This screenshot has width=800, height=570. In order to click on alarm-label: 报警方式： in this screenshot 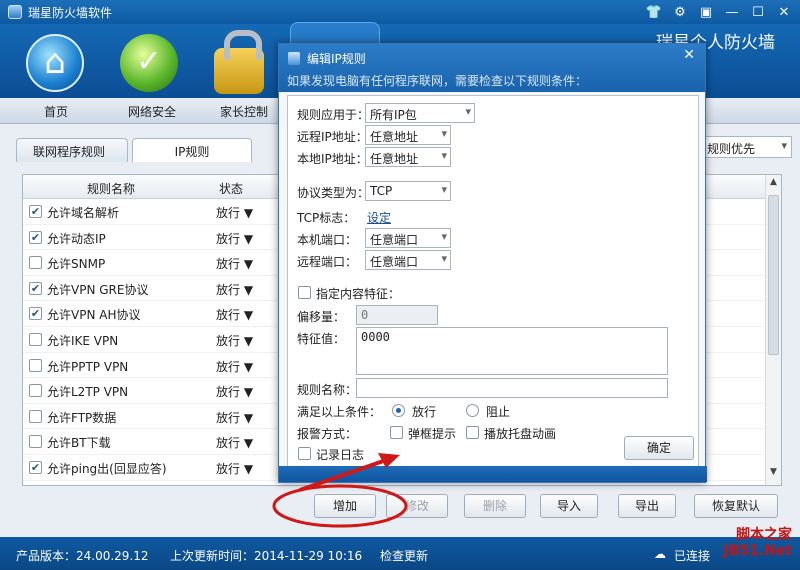, I will do `click(327, 434)`.